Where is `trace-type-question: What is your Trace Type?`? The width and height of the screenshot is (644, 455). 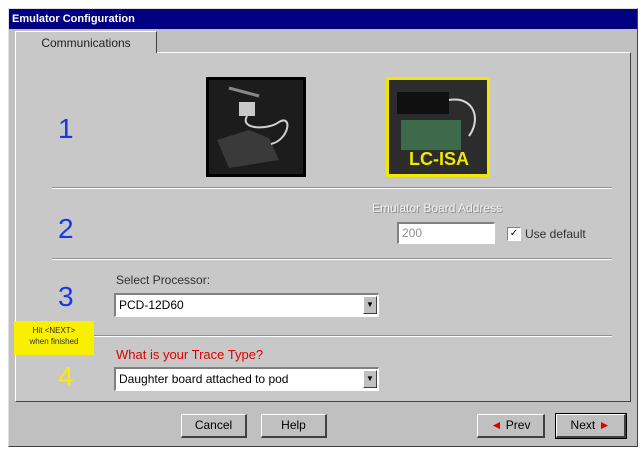
trace-type-question: What is your Trace Type? is located at coordinates (190, 354).